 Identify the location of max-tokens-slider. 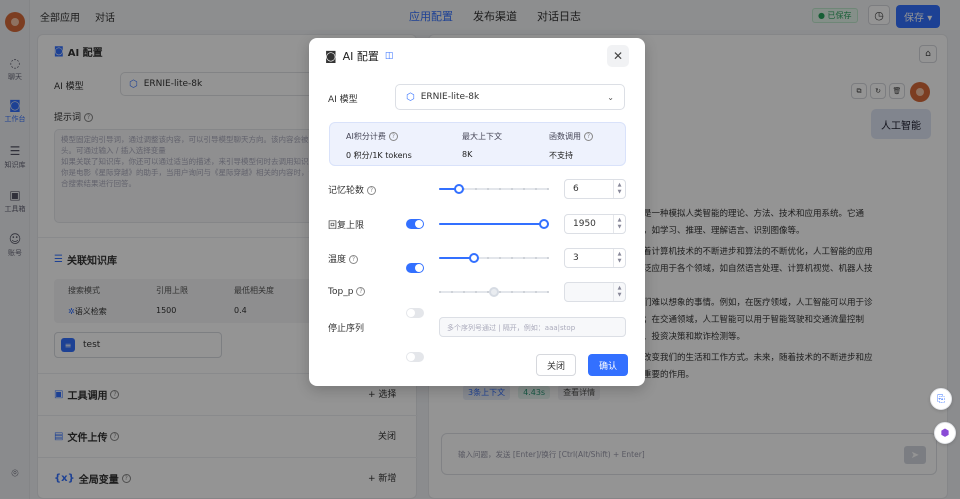
(494, 224).